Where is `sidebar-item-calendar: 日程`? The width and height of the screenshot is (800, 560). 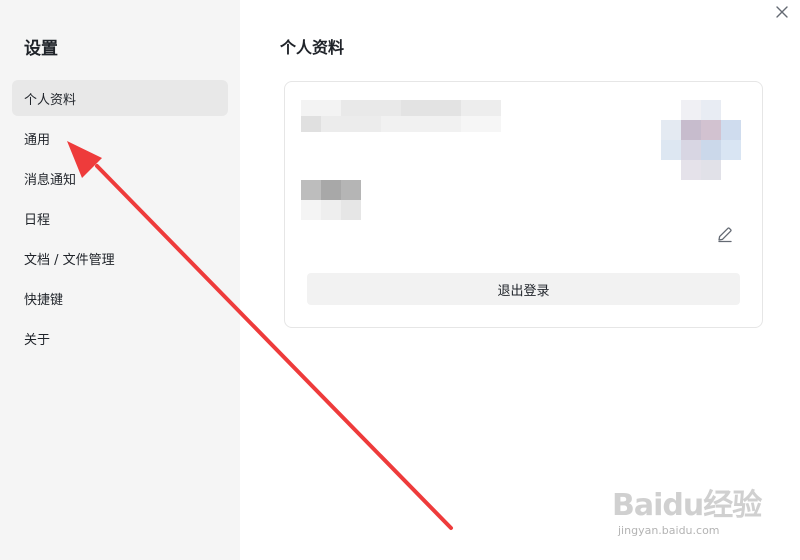 sidebar-item-calendar: 日程 is located at coordinates (120, 218).